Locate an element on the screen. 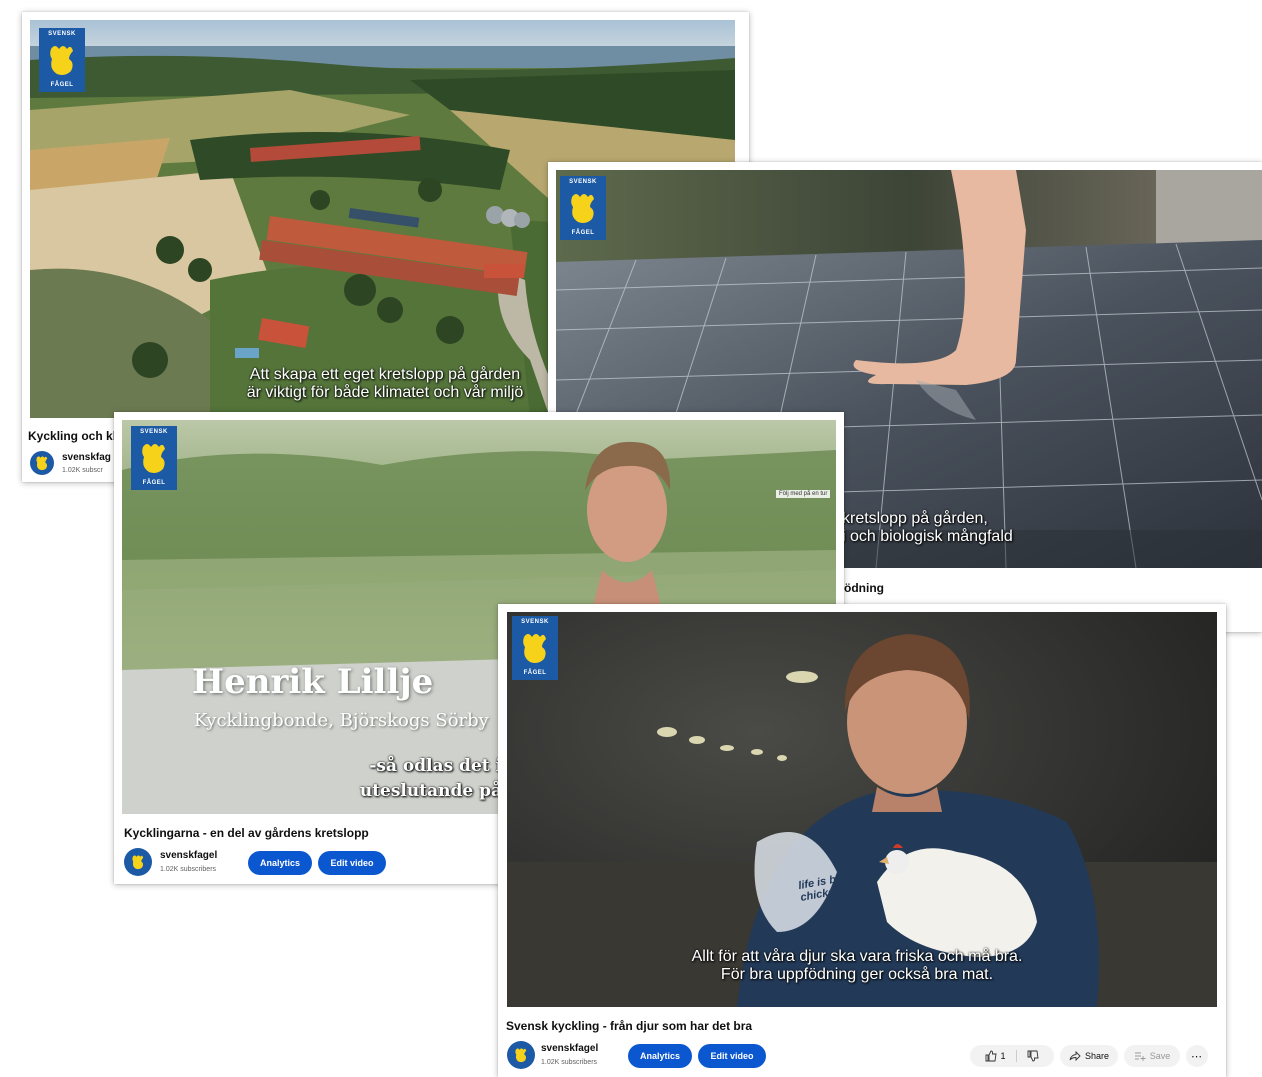  subscriber-count: 1.02K subscr is located at coordinates (82, 470).